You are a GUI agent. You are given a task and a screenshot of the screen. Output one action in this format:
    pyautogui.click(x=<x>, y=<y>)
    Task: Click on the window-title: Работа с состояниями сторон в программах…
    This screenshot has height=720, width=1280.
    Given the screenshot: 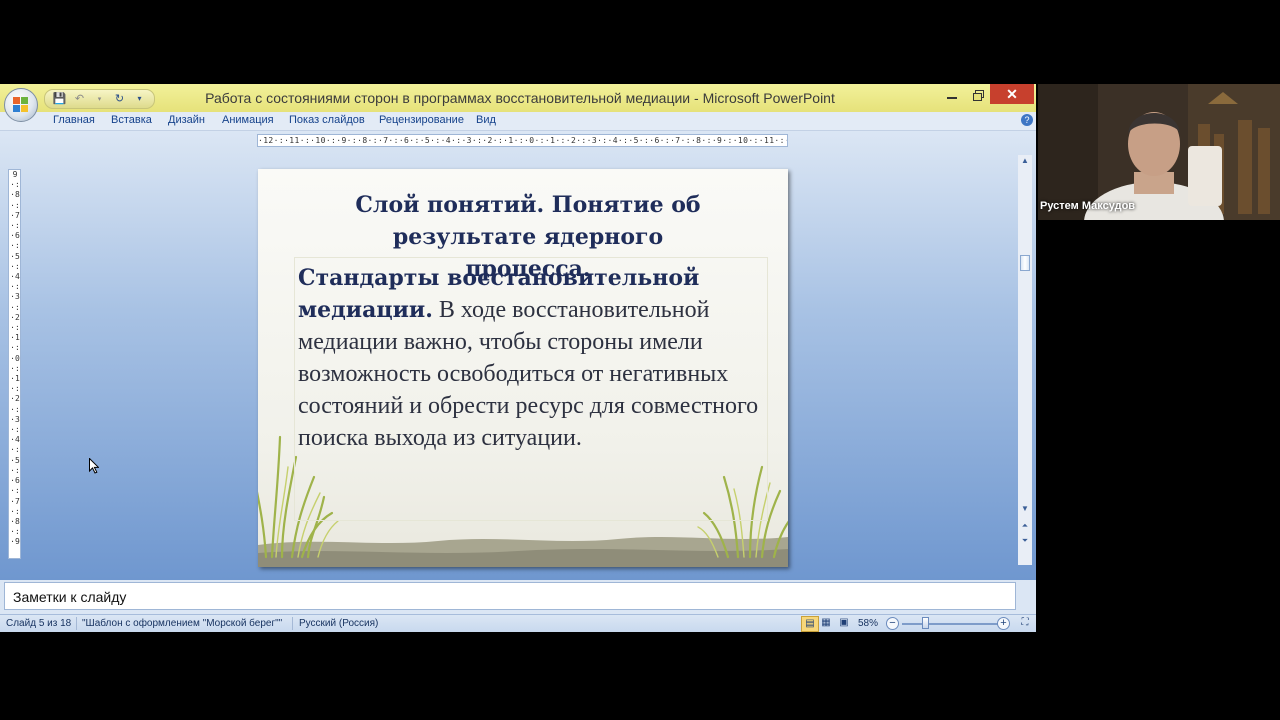 What is the action you would take?
    pyautogui.click(x=520, y=98)
    